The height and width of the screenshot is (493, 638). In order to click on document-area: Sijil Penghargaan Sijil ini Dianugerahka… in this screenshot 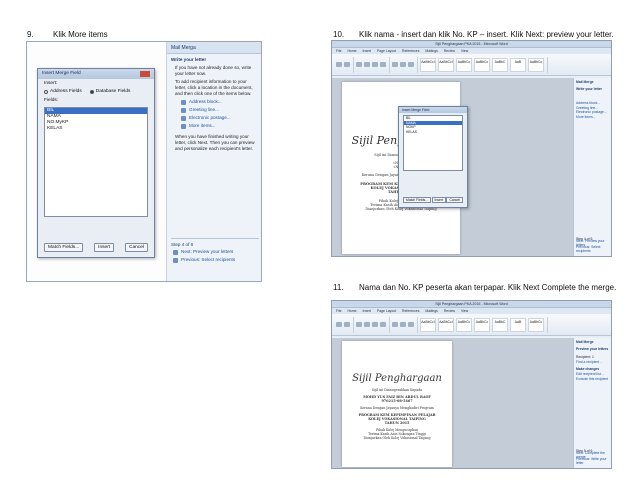, I will do `click(452, 167)`.